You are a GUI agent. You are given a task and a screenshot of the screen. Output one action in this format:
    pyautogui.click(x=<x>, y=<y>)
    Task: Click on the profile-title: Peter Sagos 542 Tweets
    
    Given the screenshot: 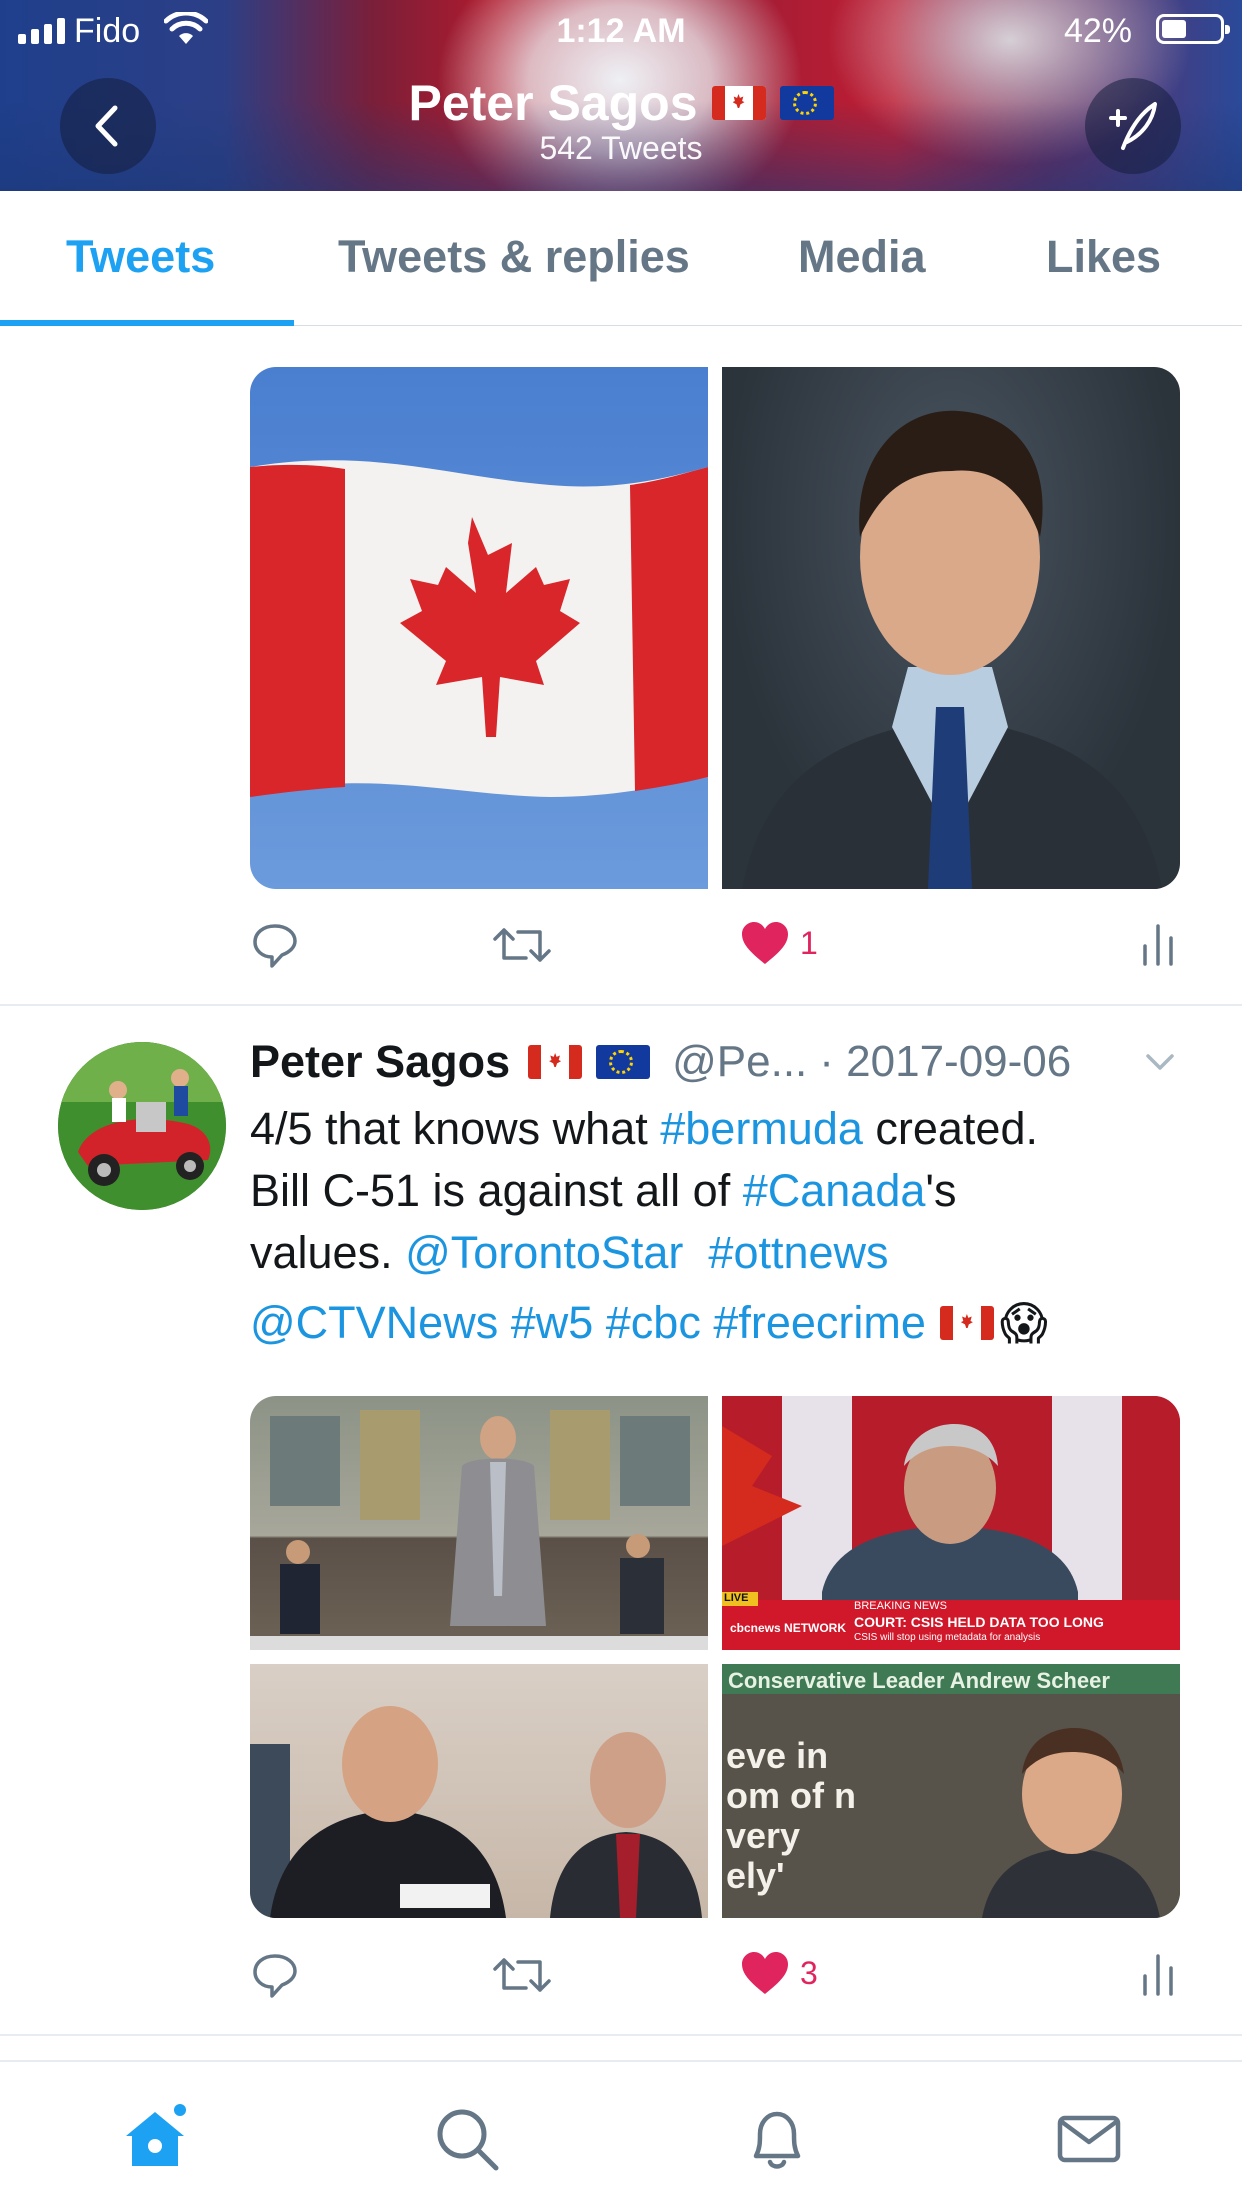 What is the action you would take?
    pyautogui.click(x=621, y=120)
    